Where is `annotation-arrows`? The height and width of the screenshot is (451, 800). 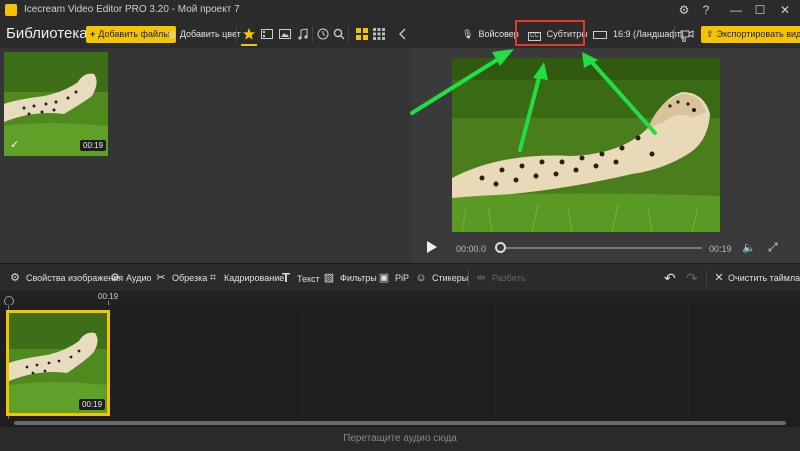
annotation-arrows is located at coordinates (533, 100).